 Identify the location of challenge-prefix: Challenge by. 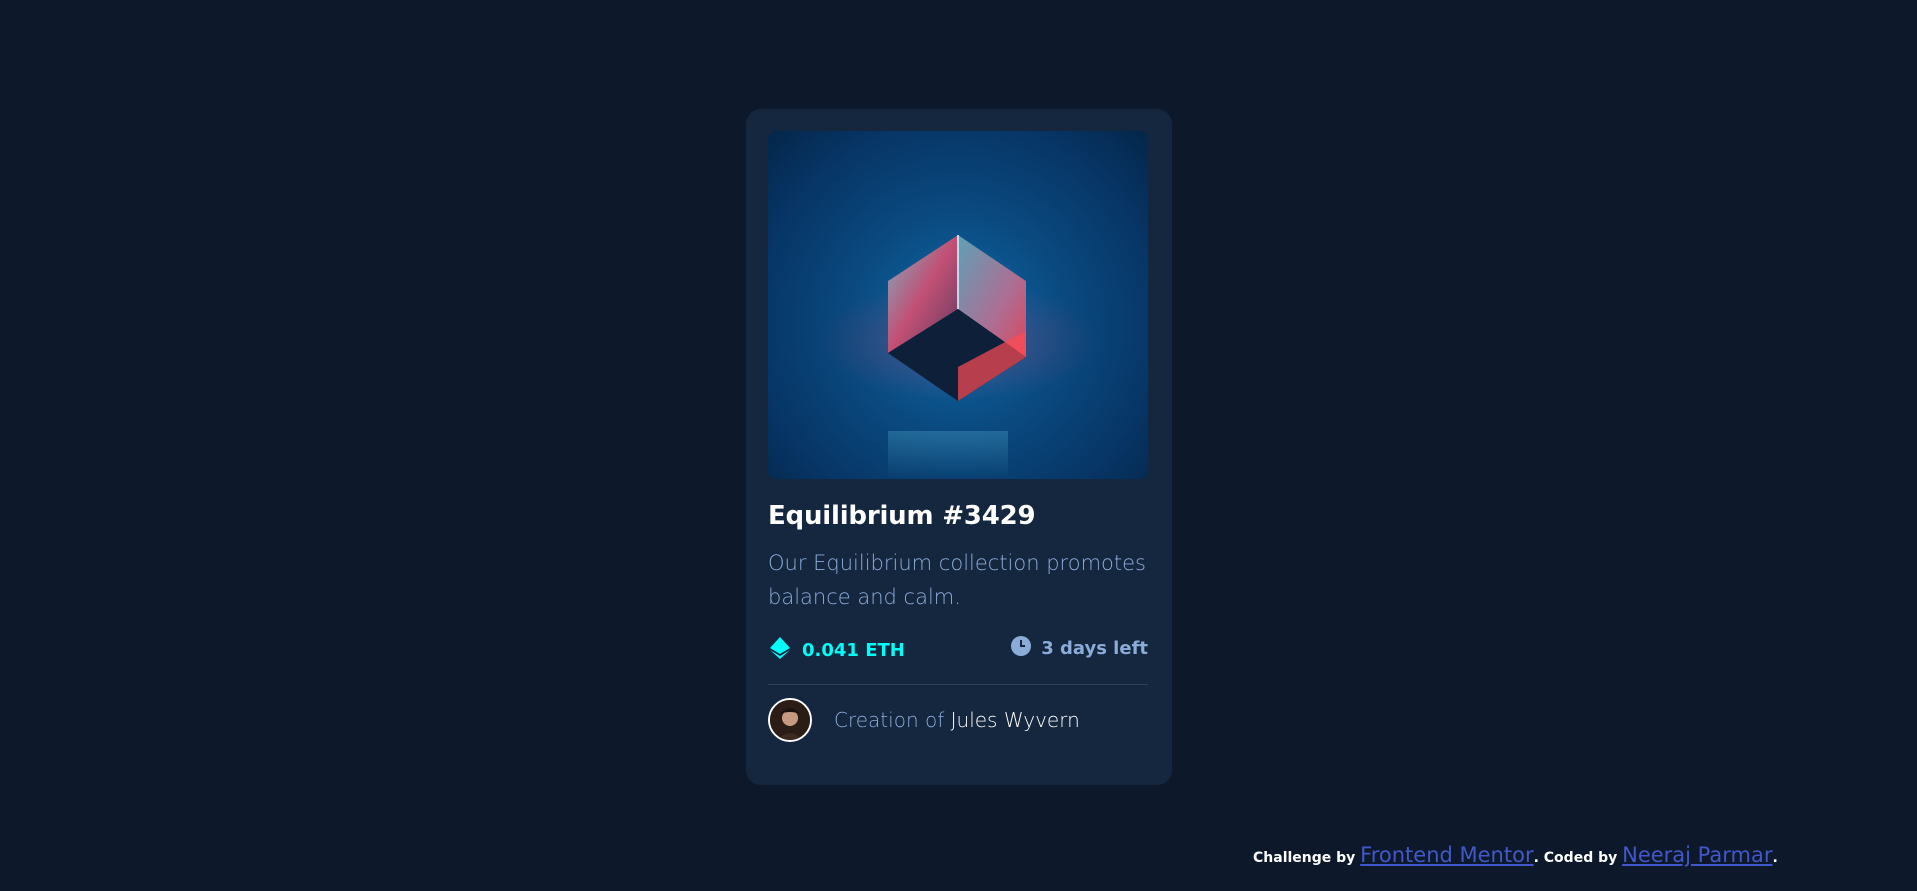
(1307, 858).